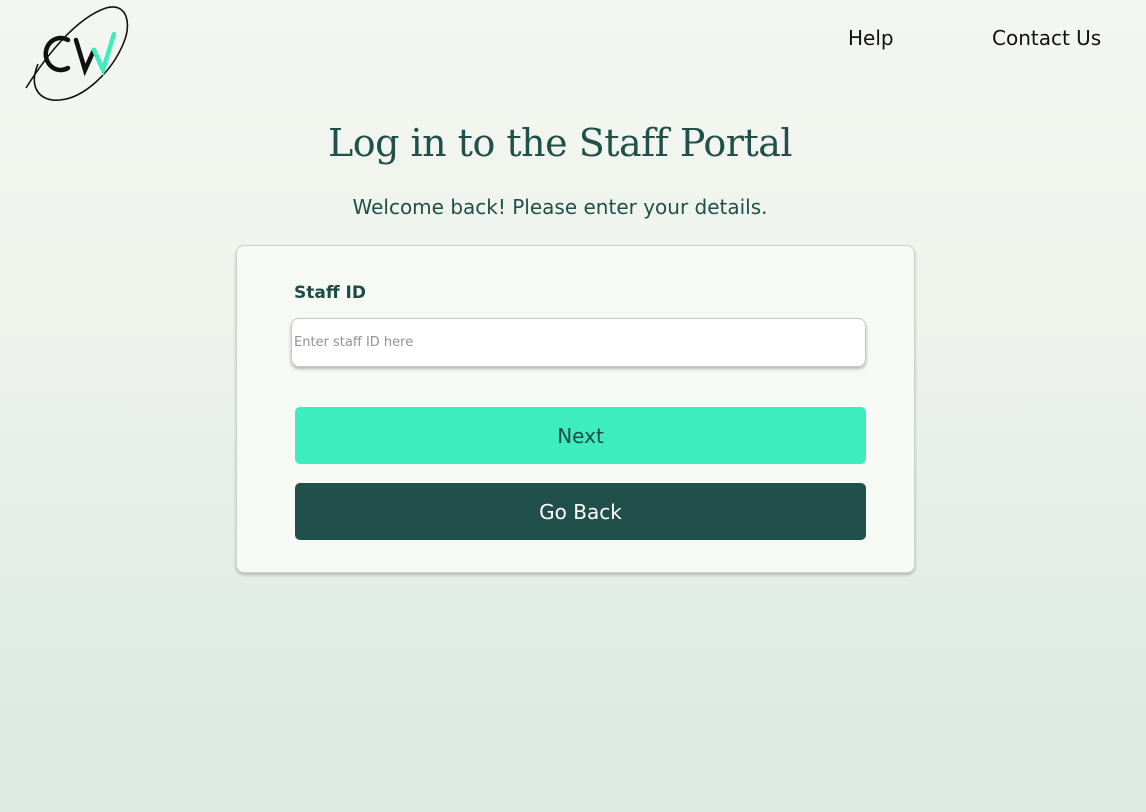 The image size is (1146, 812). What do you see at coordinates (578, 342) in the screenshot?
I see `staff-id-input` at bounding box center [578, 342].